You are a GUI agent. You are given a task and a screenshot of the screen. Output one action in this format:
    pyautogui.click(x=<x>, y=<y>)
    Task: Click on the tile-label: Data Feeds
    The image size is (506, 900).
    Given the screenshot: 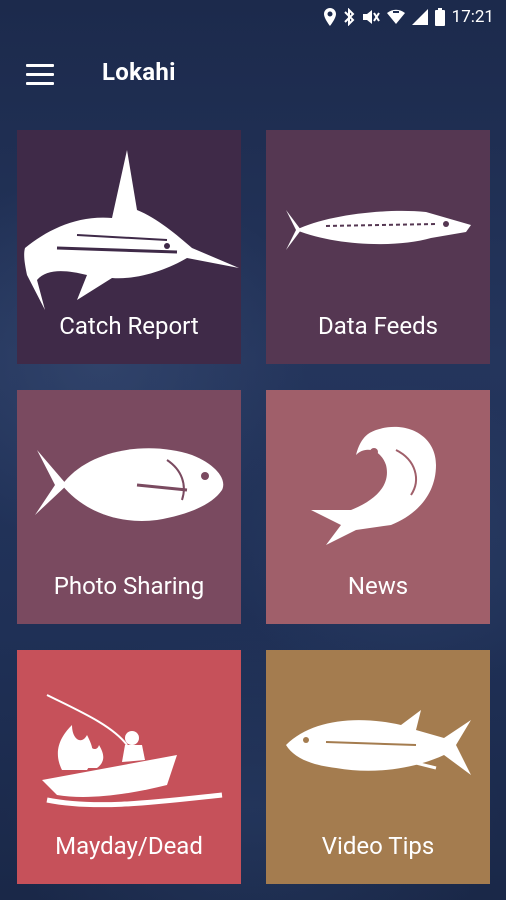 What is the action you would take?
    pyautogui.click(x=378, y=326)
    